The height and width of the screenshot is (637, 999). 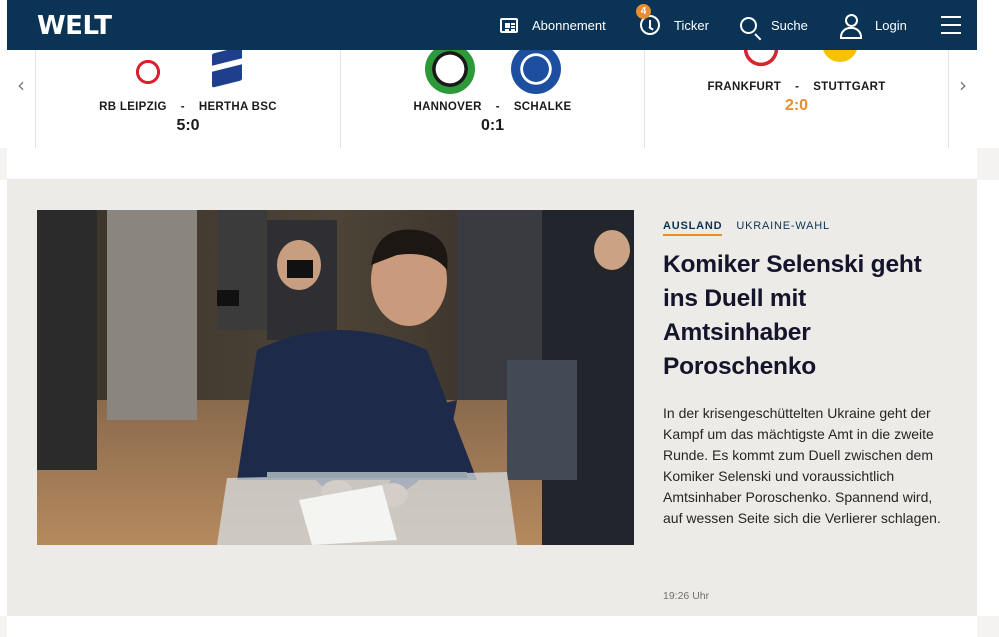 What do you see at coordinates (672, 25) in the screenshot?
I see `nav-ticker: 4 Ticker` at bounding box center [672, 25].